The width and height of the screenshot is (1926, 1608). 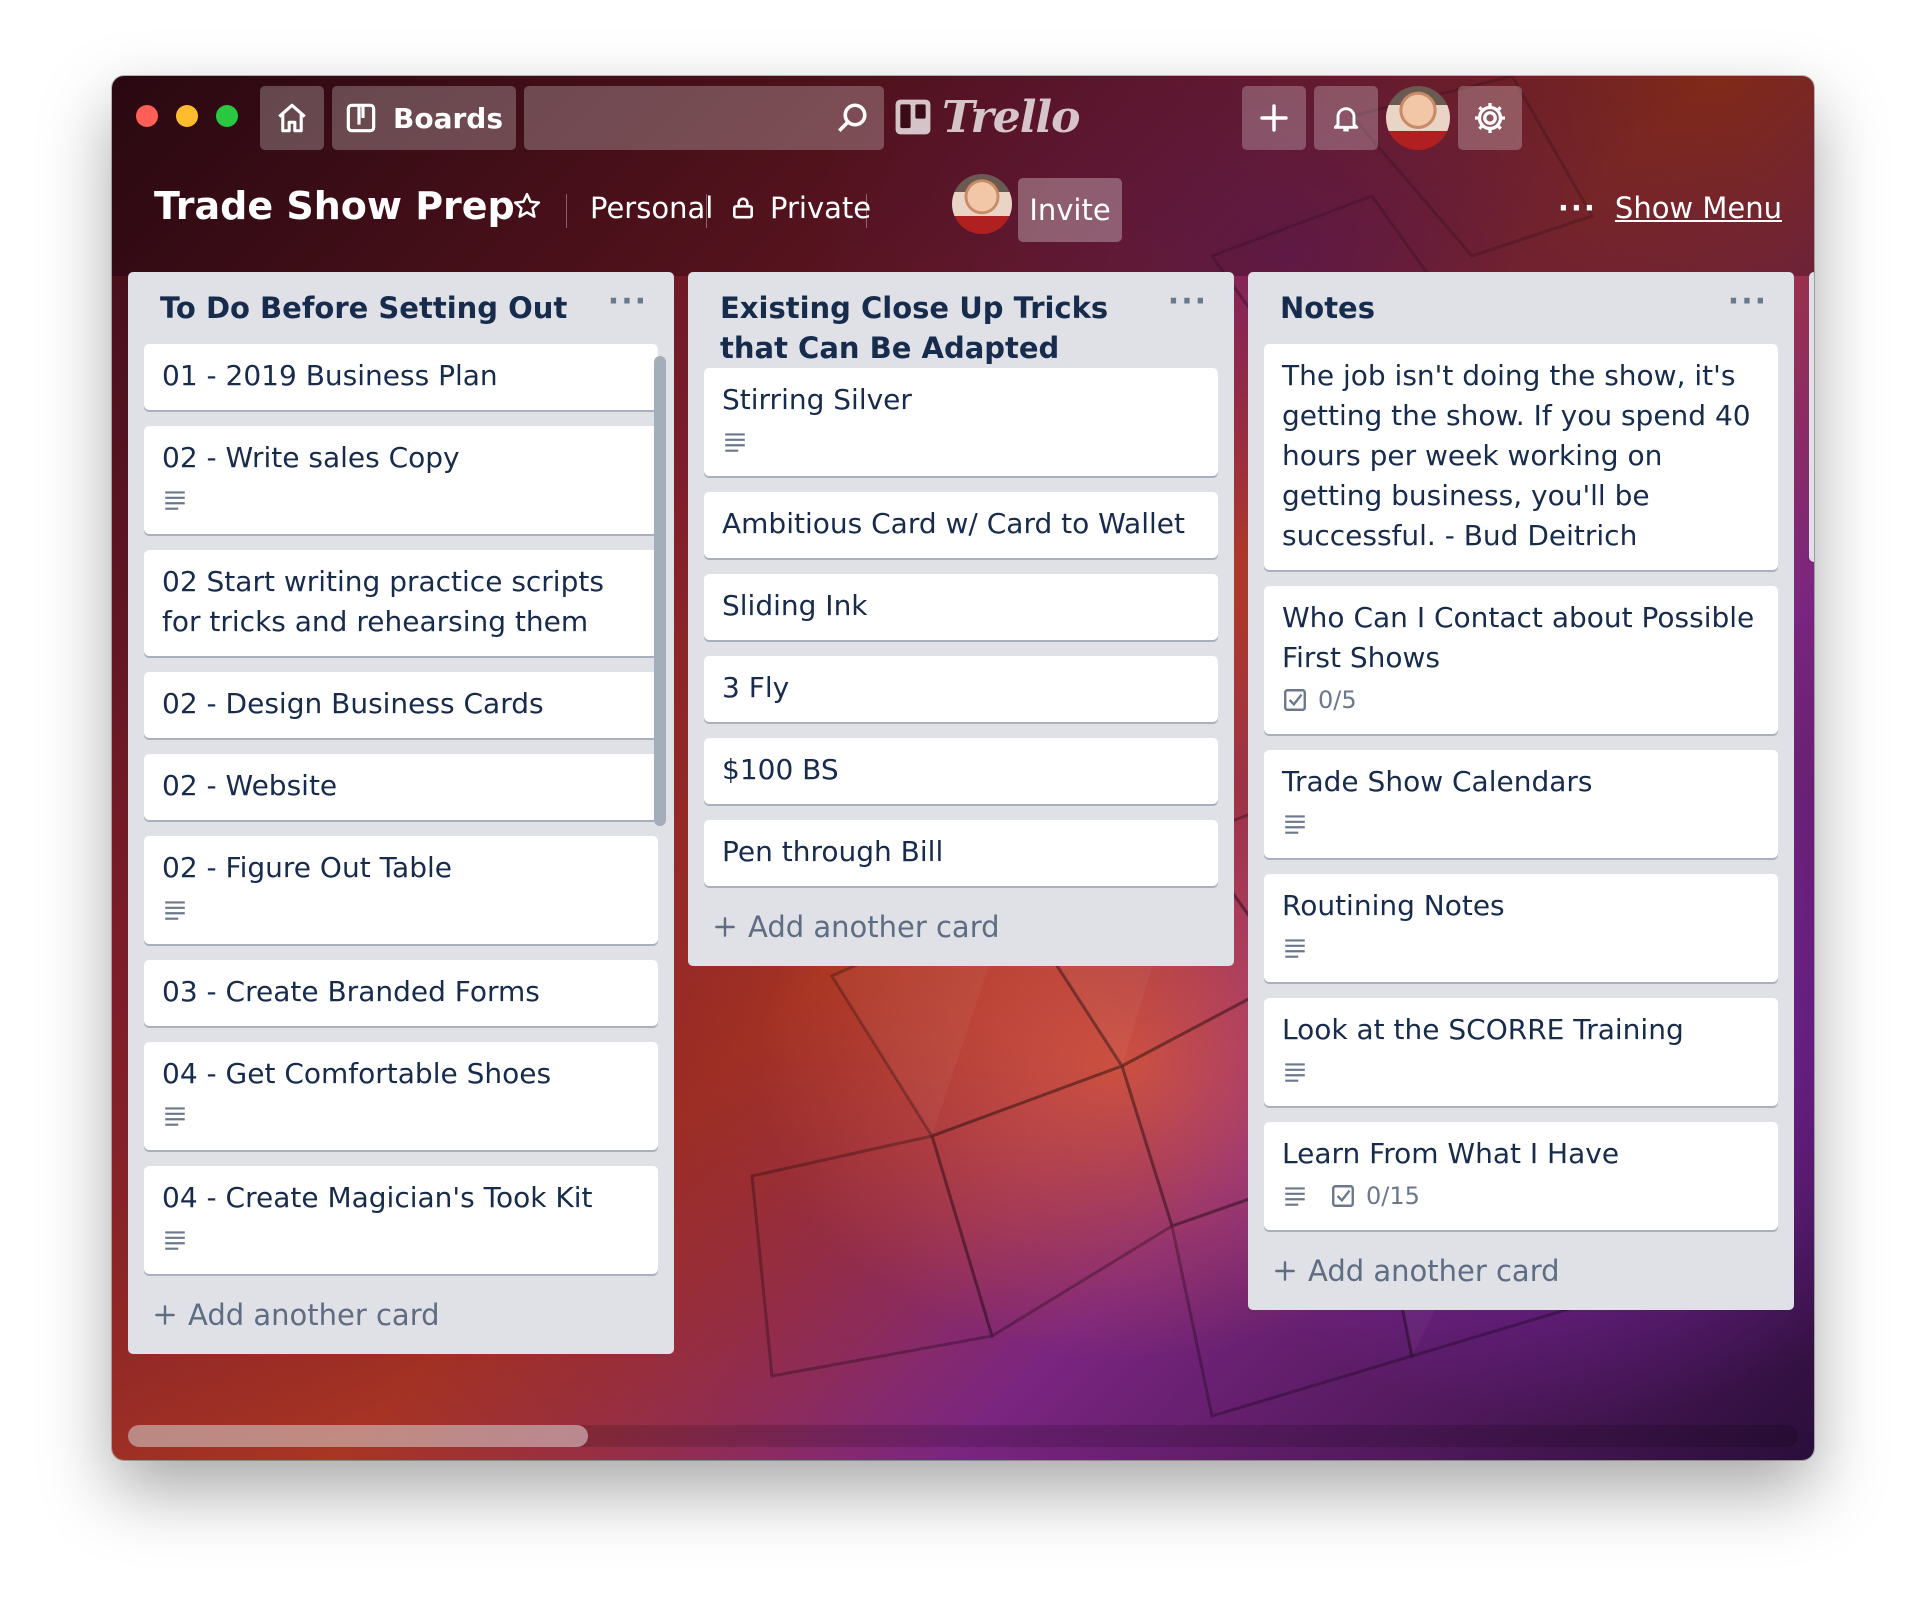 I want to click on more-icon: ···, so click(x=1577, y=208).